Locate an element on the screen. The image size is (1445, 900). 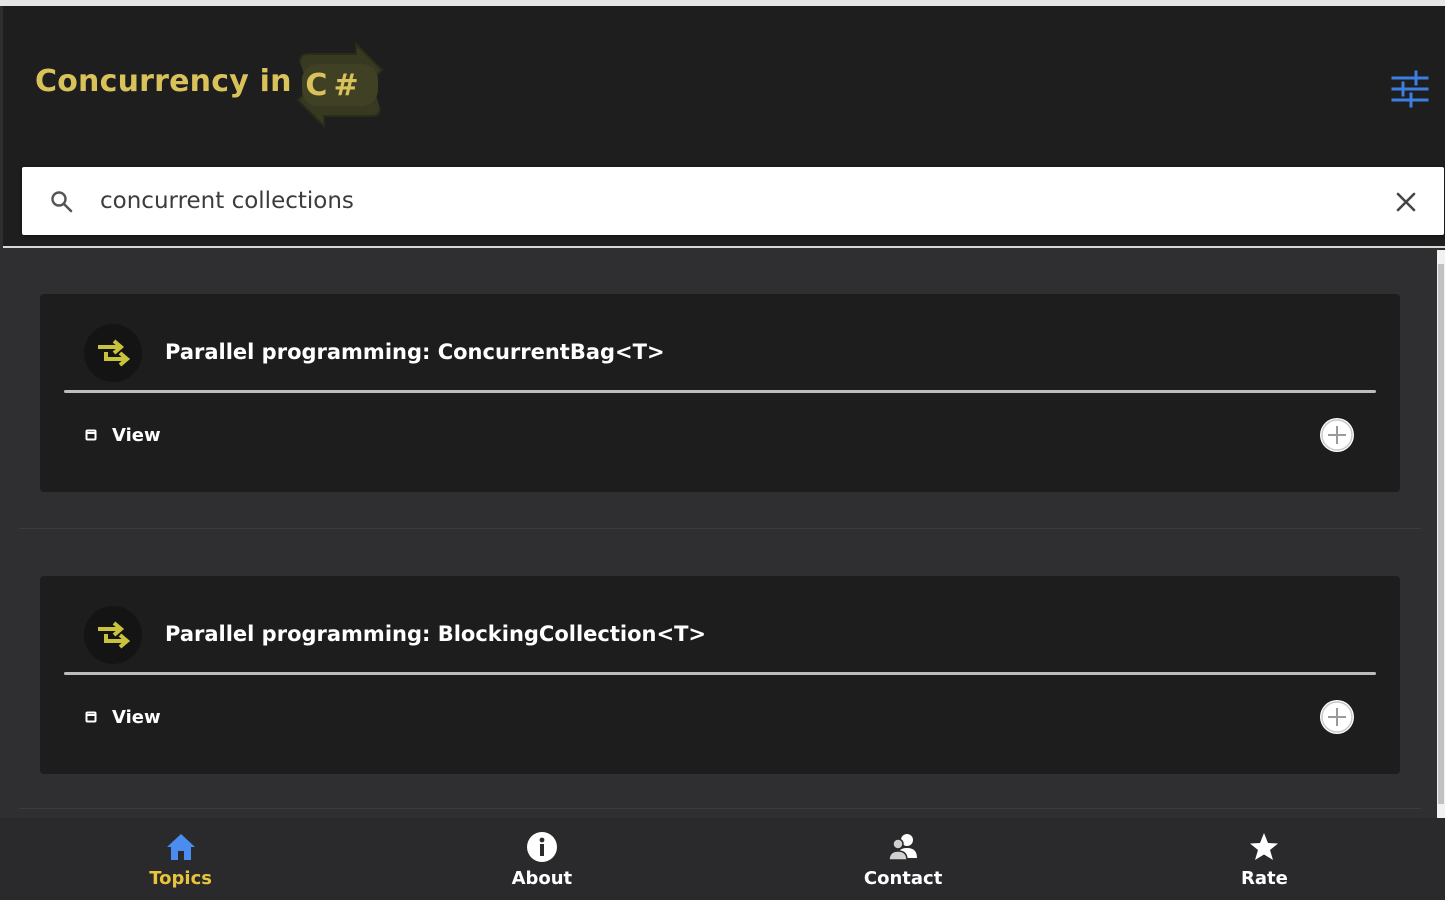
nav-label: Contact is located at coordinates (903, 878).